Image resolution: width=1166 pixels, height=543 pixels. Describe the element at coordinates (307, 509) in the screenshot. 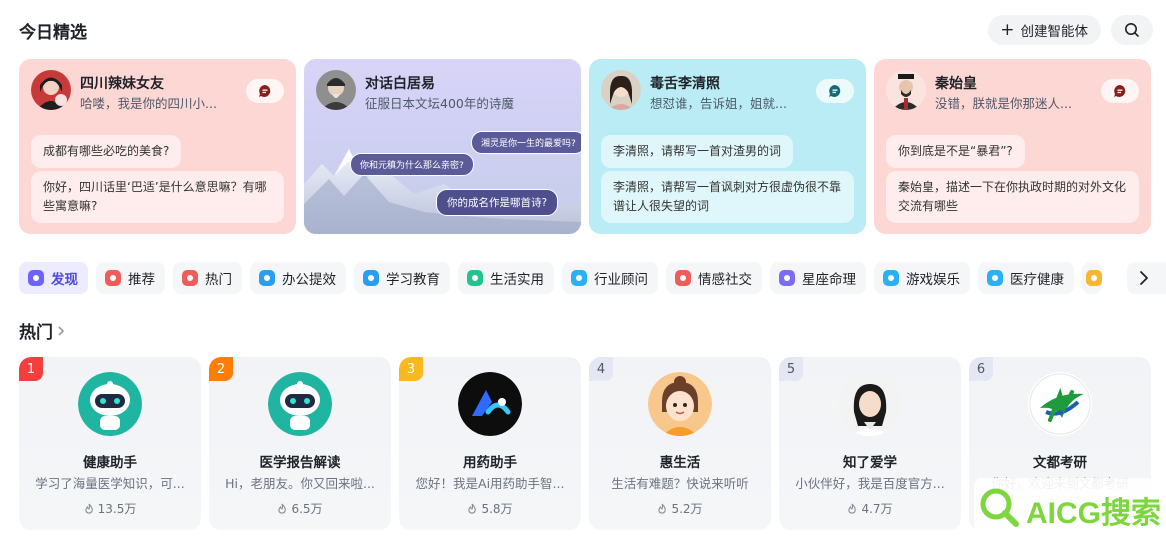

I see `usage-count-value: 6.5万` at that location.